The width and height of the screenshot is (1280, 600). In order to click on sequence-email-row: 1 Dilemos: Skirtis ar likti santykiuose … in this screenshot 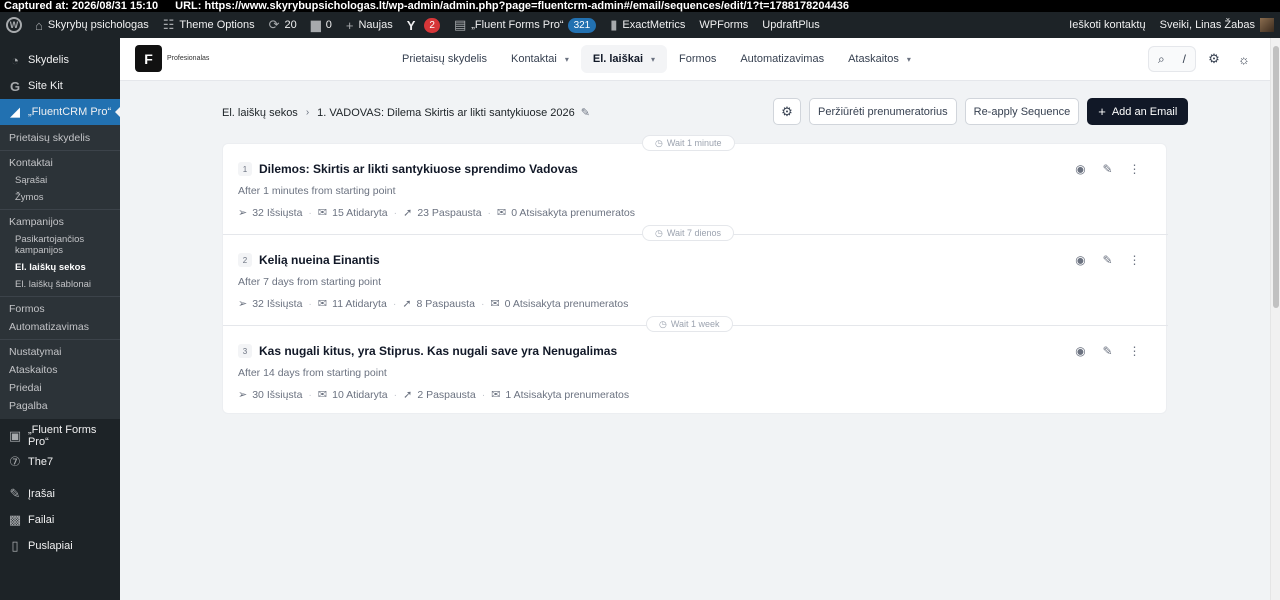, I will do `click(695, 189)`.